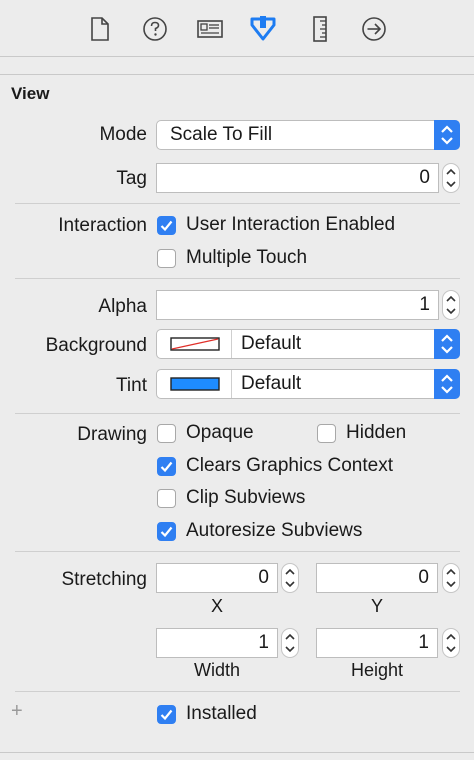 The image size is (474, 760). Describe the element at coordinates (131, 178) in the screenshot. I see `tag-label: Tag` at that location.